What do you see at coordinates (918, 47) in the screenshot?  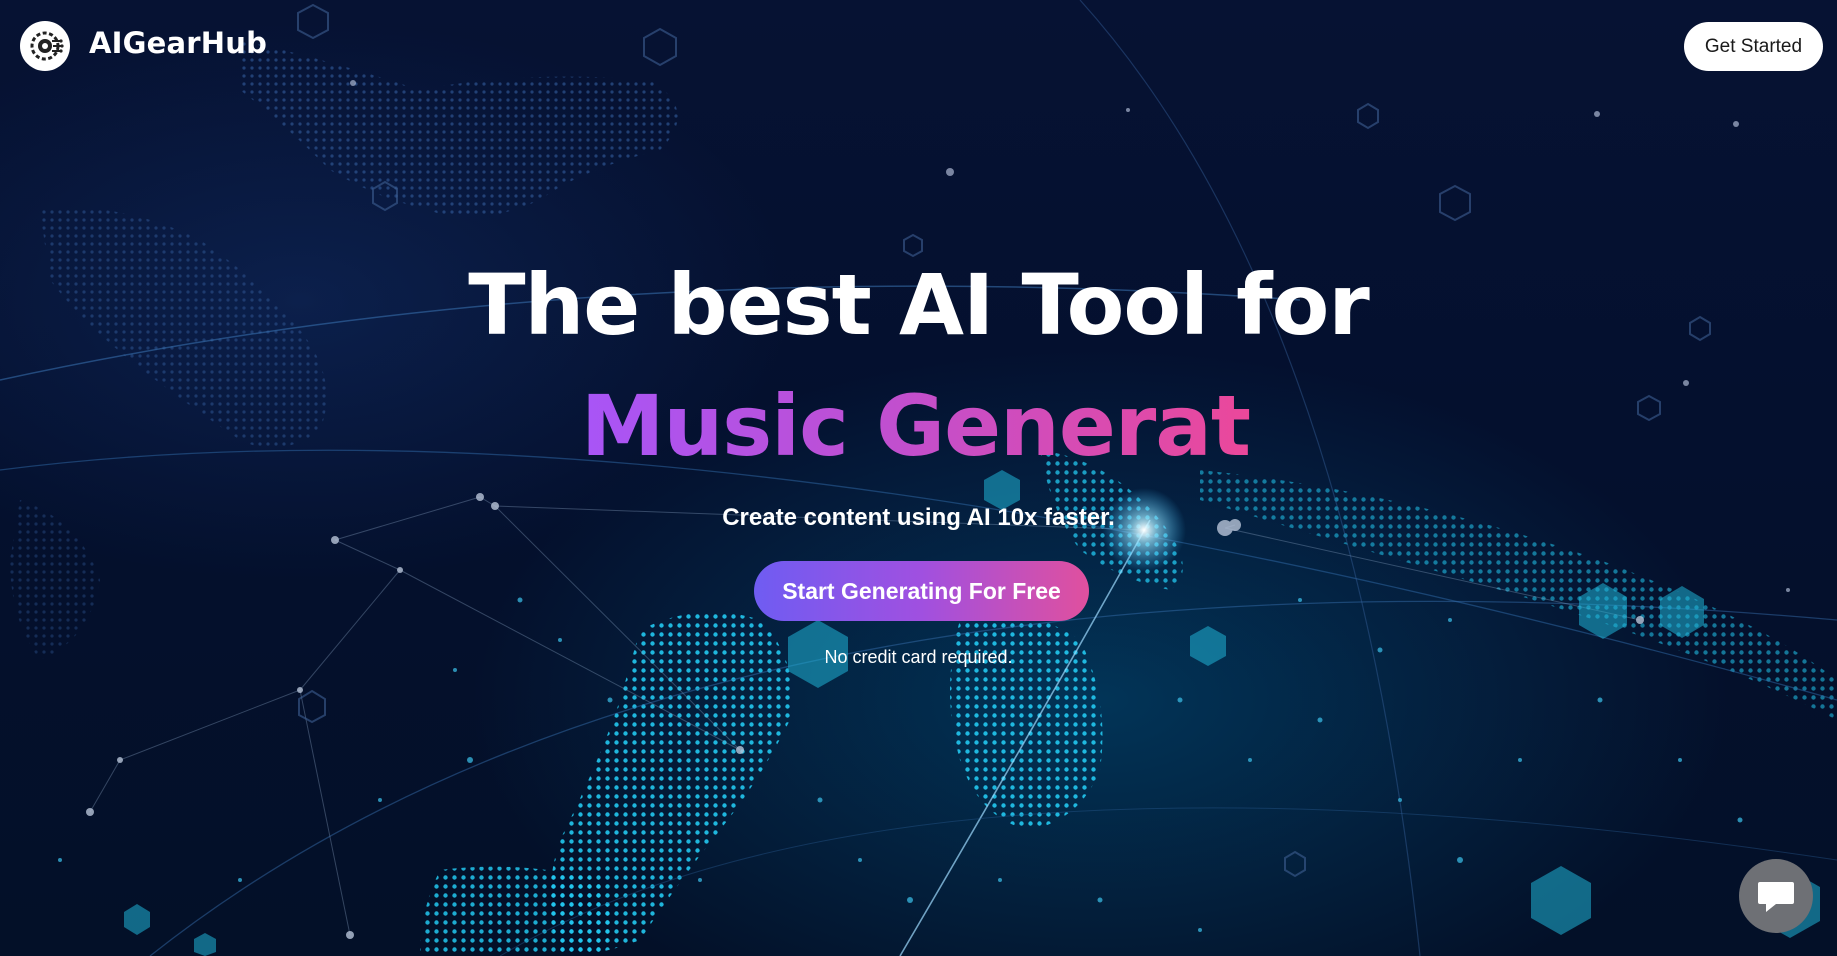 I see `site-header: AIGearHub Get Started` at bounding box center [918, 47].